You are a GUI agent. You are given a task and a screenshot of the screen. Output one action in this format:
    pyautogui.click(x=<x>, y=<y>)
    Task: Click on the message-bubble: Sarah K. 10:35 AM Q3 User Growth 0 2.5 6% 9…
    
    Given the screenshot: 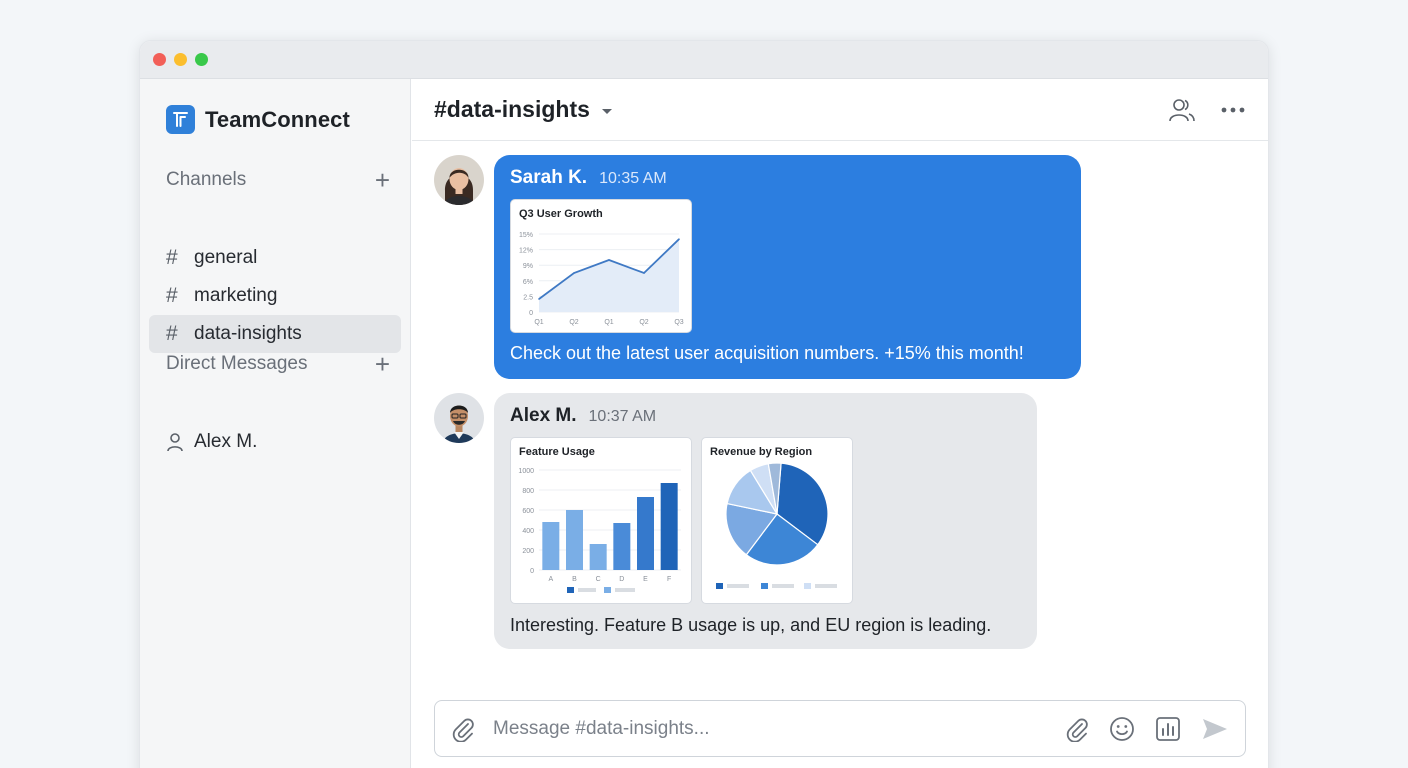 What is the action you would take?
    pyautogui.click(x=787, y=267)
    